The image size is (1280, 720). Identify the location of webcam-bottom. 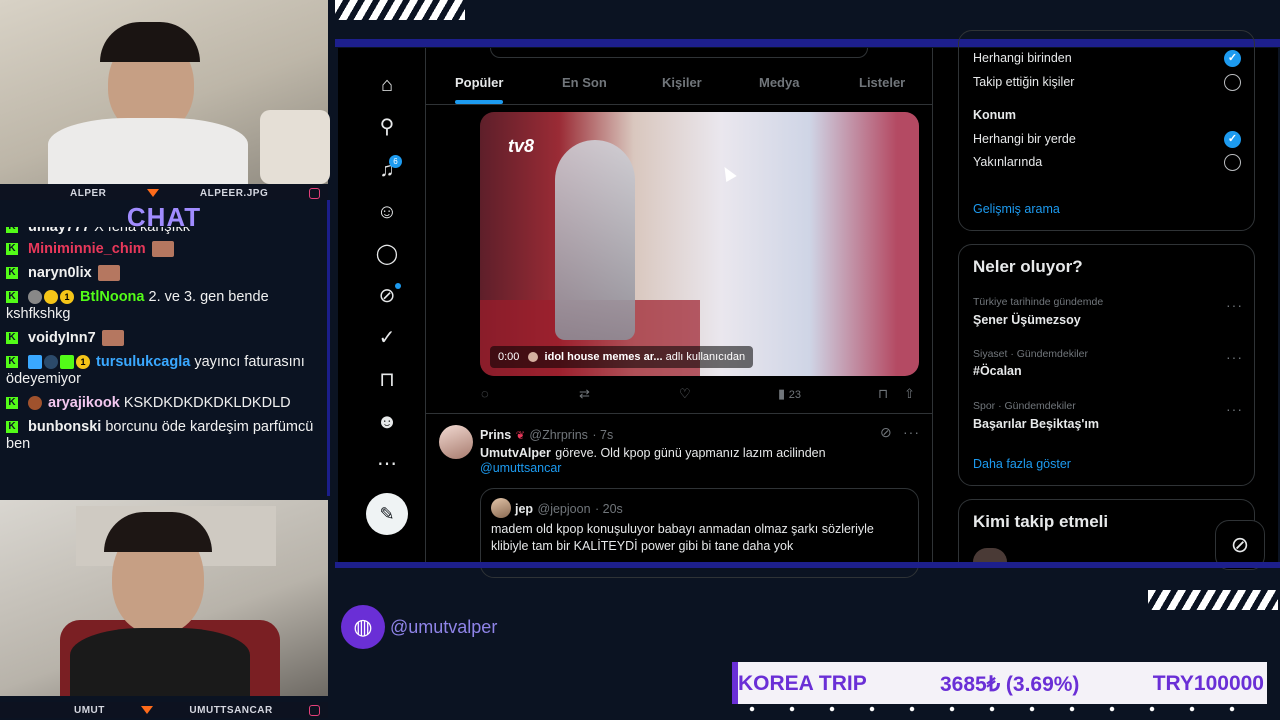
(164, 598).